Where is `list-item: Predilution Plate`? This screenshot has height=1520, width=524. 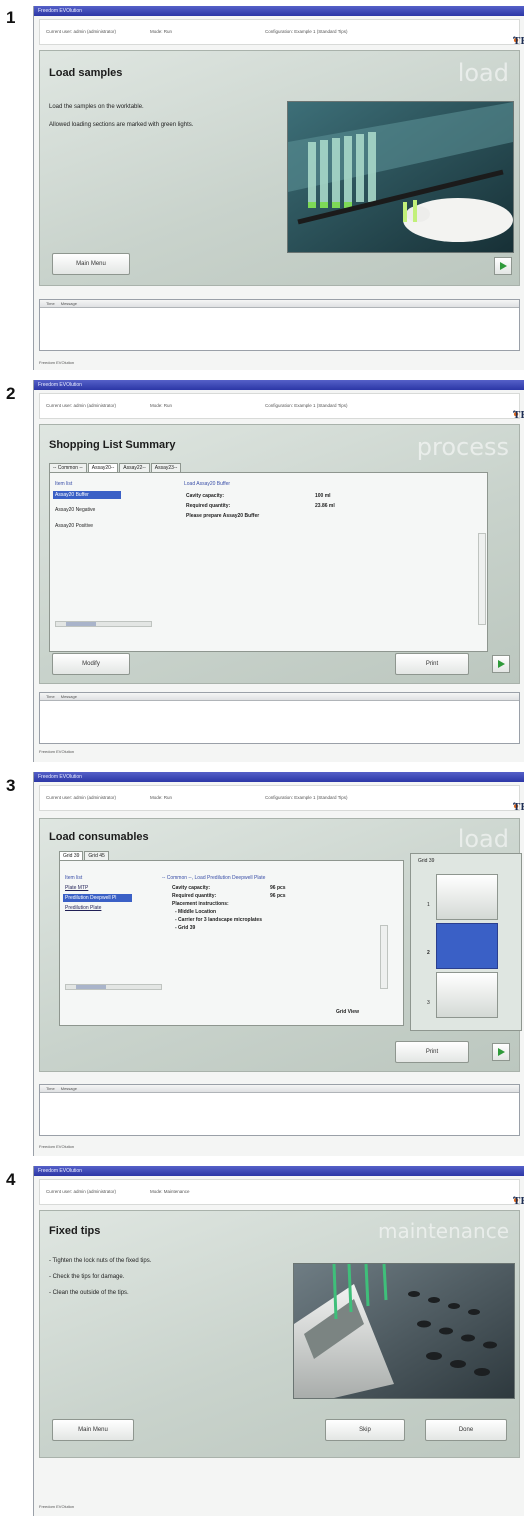 list-item: Predilution Plate is located at coordinates (83, 908).